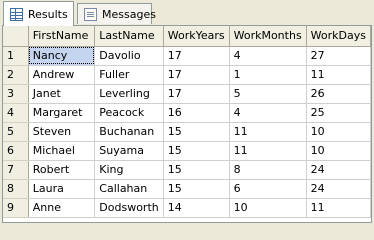 The image size is (374, 240). What do you see at coordinates (196, 113) in the screenshot?
I see `cell-workyears: 16` at bounding box center [196, 113].